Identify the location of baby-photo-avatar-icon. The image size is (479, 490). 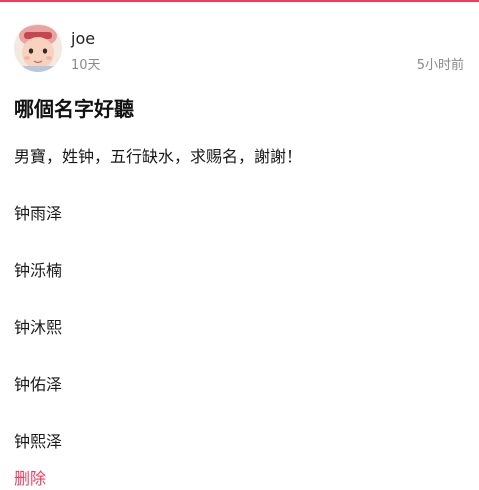
(38, 48).